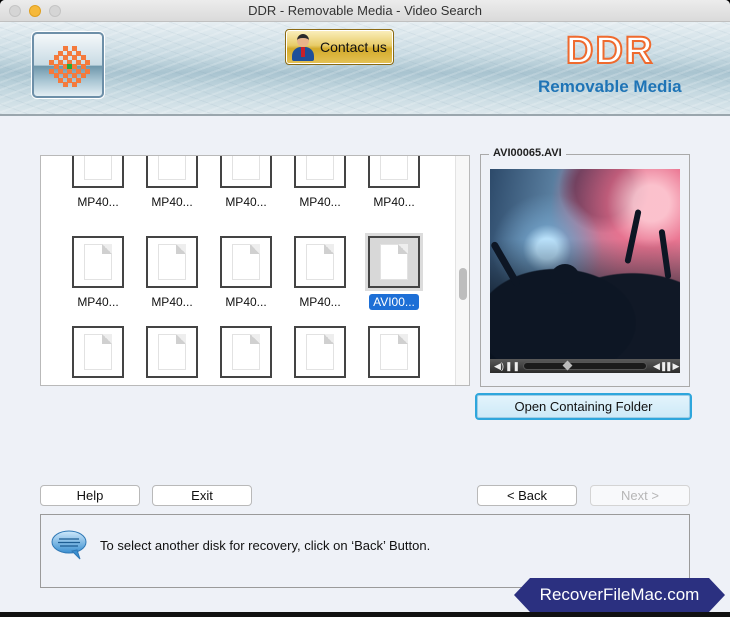 The image size is (730, 617). What do you see at coordinates (90, 495) in the screenshot?
I see `help-button: Help` at bounding box center [90, 495].